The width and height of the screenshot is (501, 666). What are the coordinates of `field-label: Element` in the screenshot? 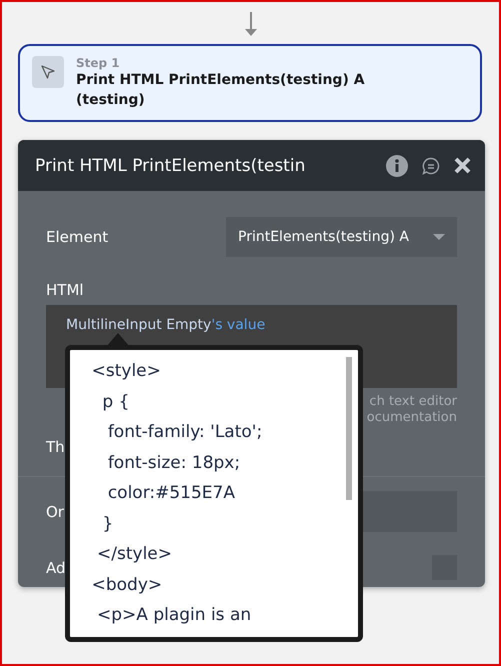 It's located at (77, 237).